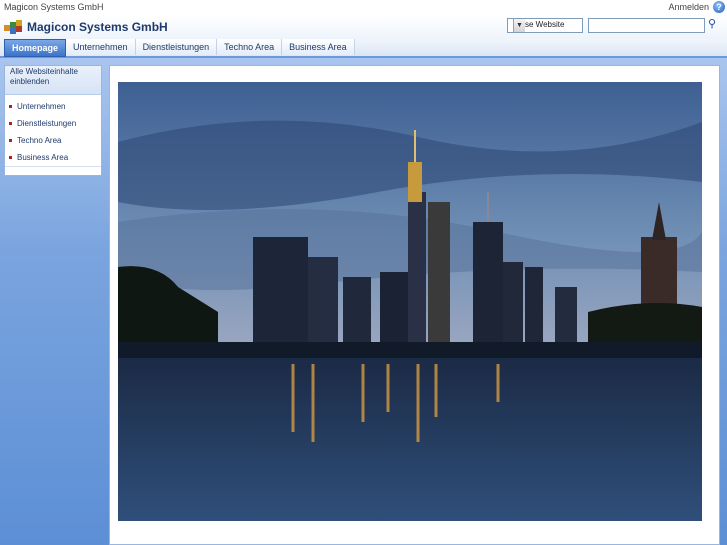  I want to click on top-bar: Magicon Systems GmbH Anmelden ?, so click(363, 7).